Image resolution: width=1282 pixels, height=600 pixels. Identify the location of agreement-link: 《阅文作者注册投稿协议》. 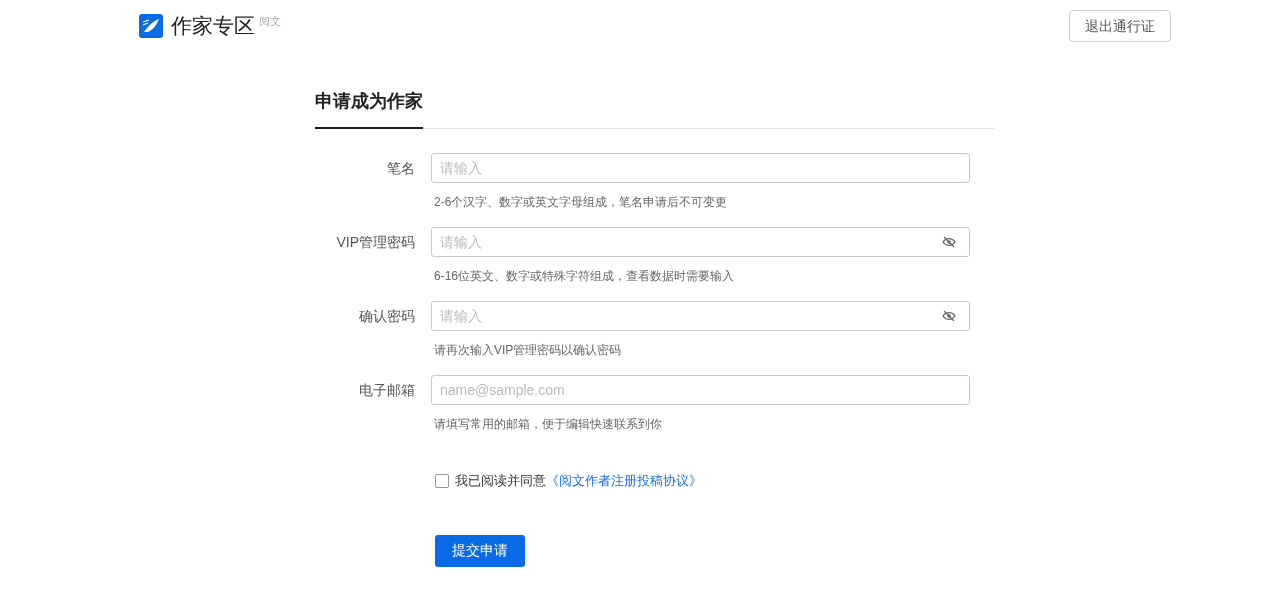
(624, 481).